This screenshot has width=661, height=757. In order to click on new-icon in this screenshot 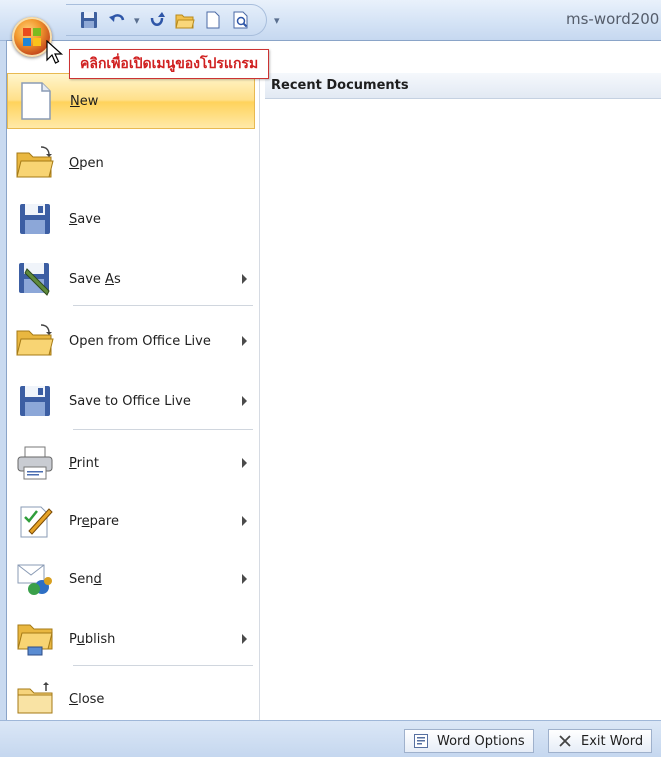, I will do `click(213, 20)`.